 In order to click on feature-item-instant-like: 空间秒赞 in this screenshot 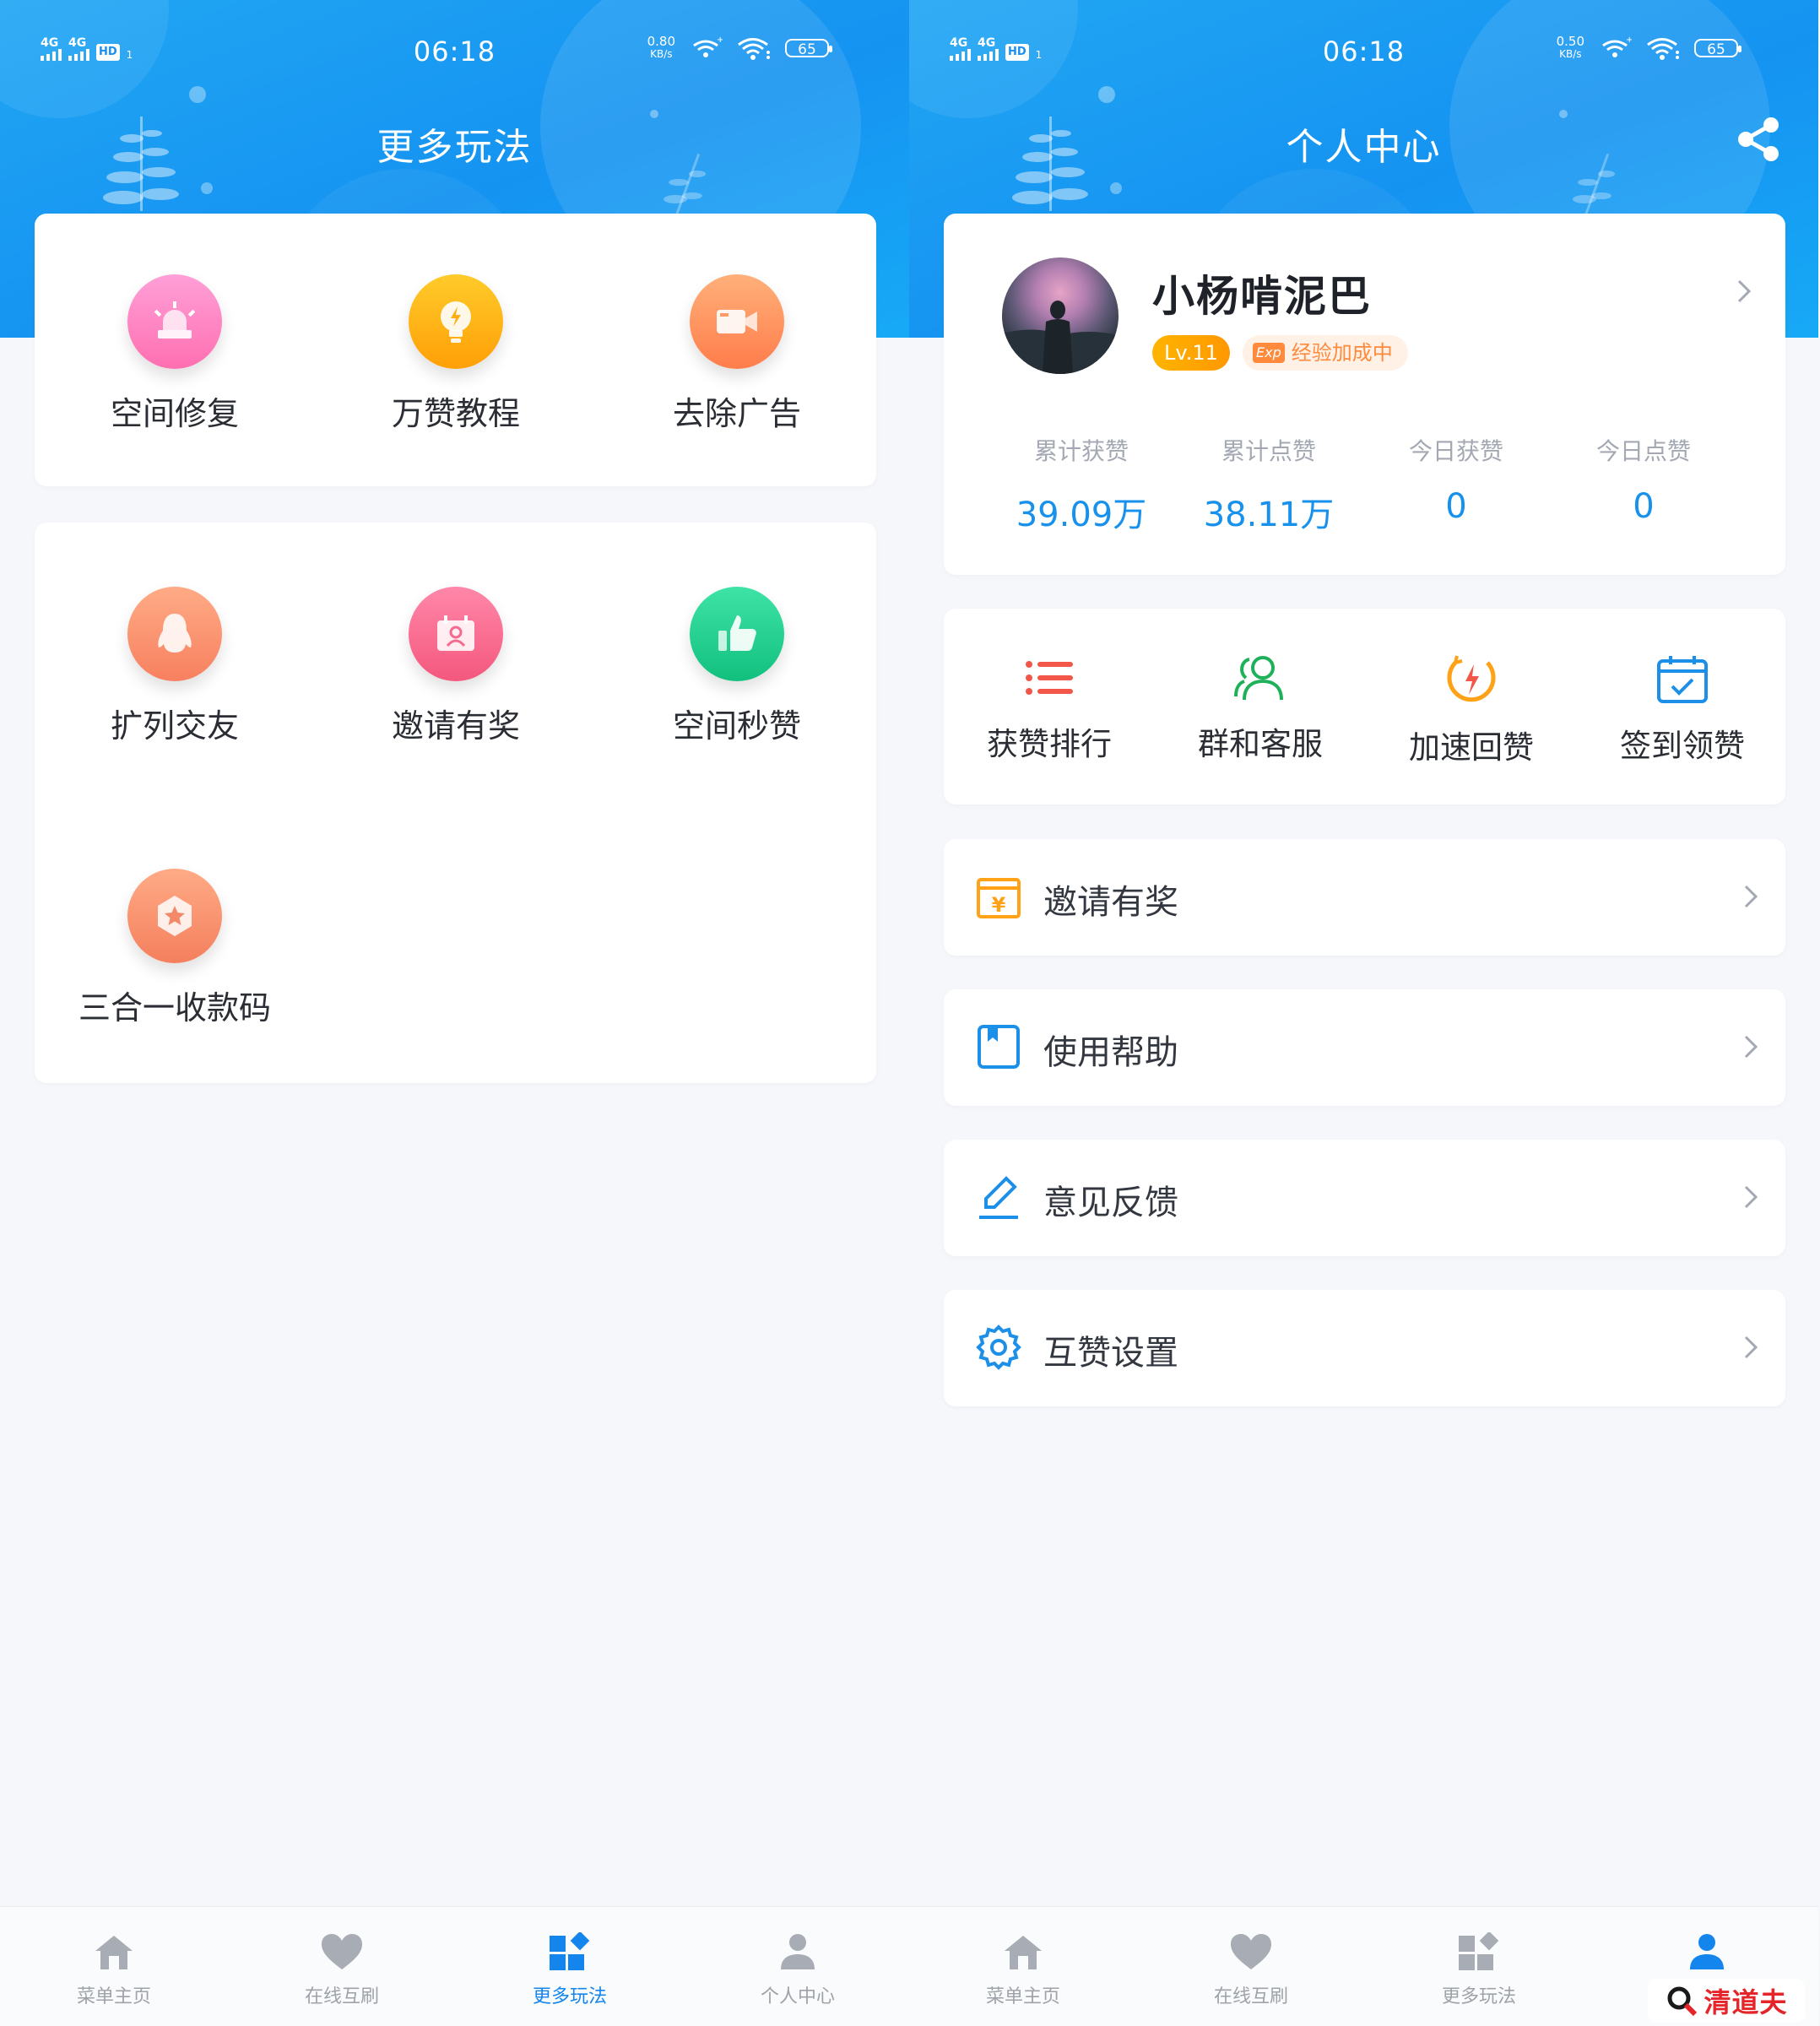, I will do `click(737, 666)`.